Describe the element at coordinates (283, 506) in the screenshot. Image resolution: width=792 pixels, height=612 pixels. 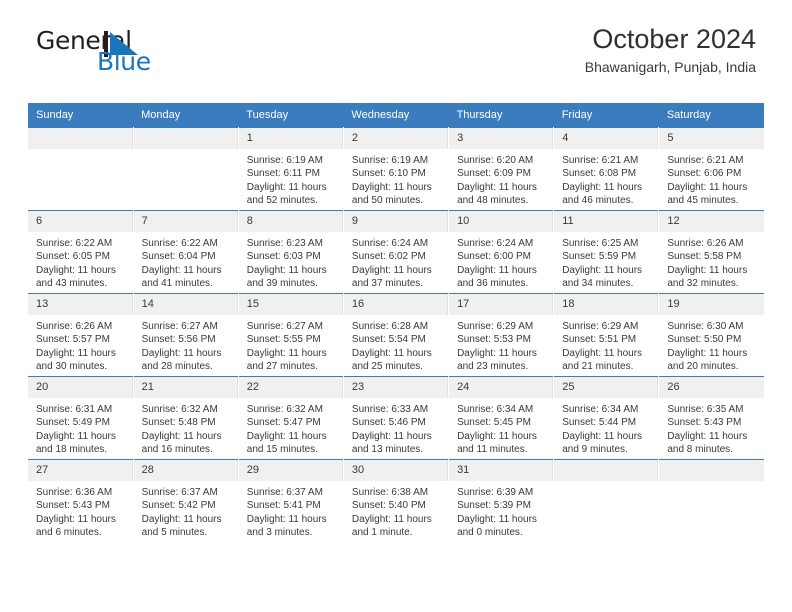
I see `sunset-text: Sunset: 5:41 PM` at that location.